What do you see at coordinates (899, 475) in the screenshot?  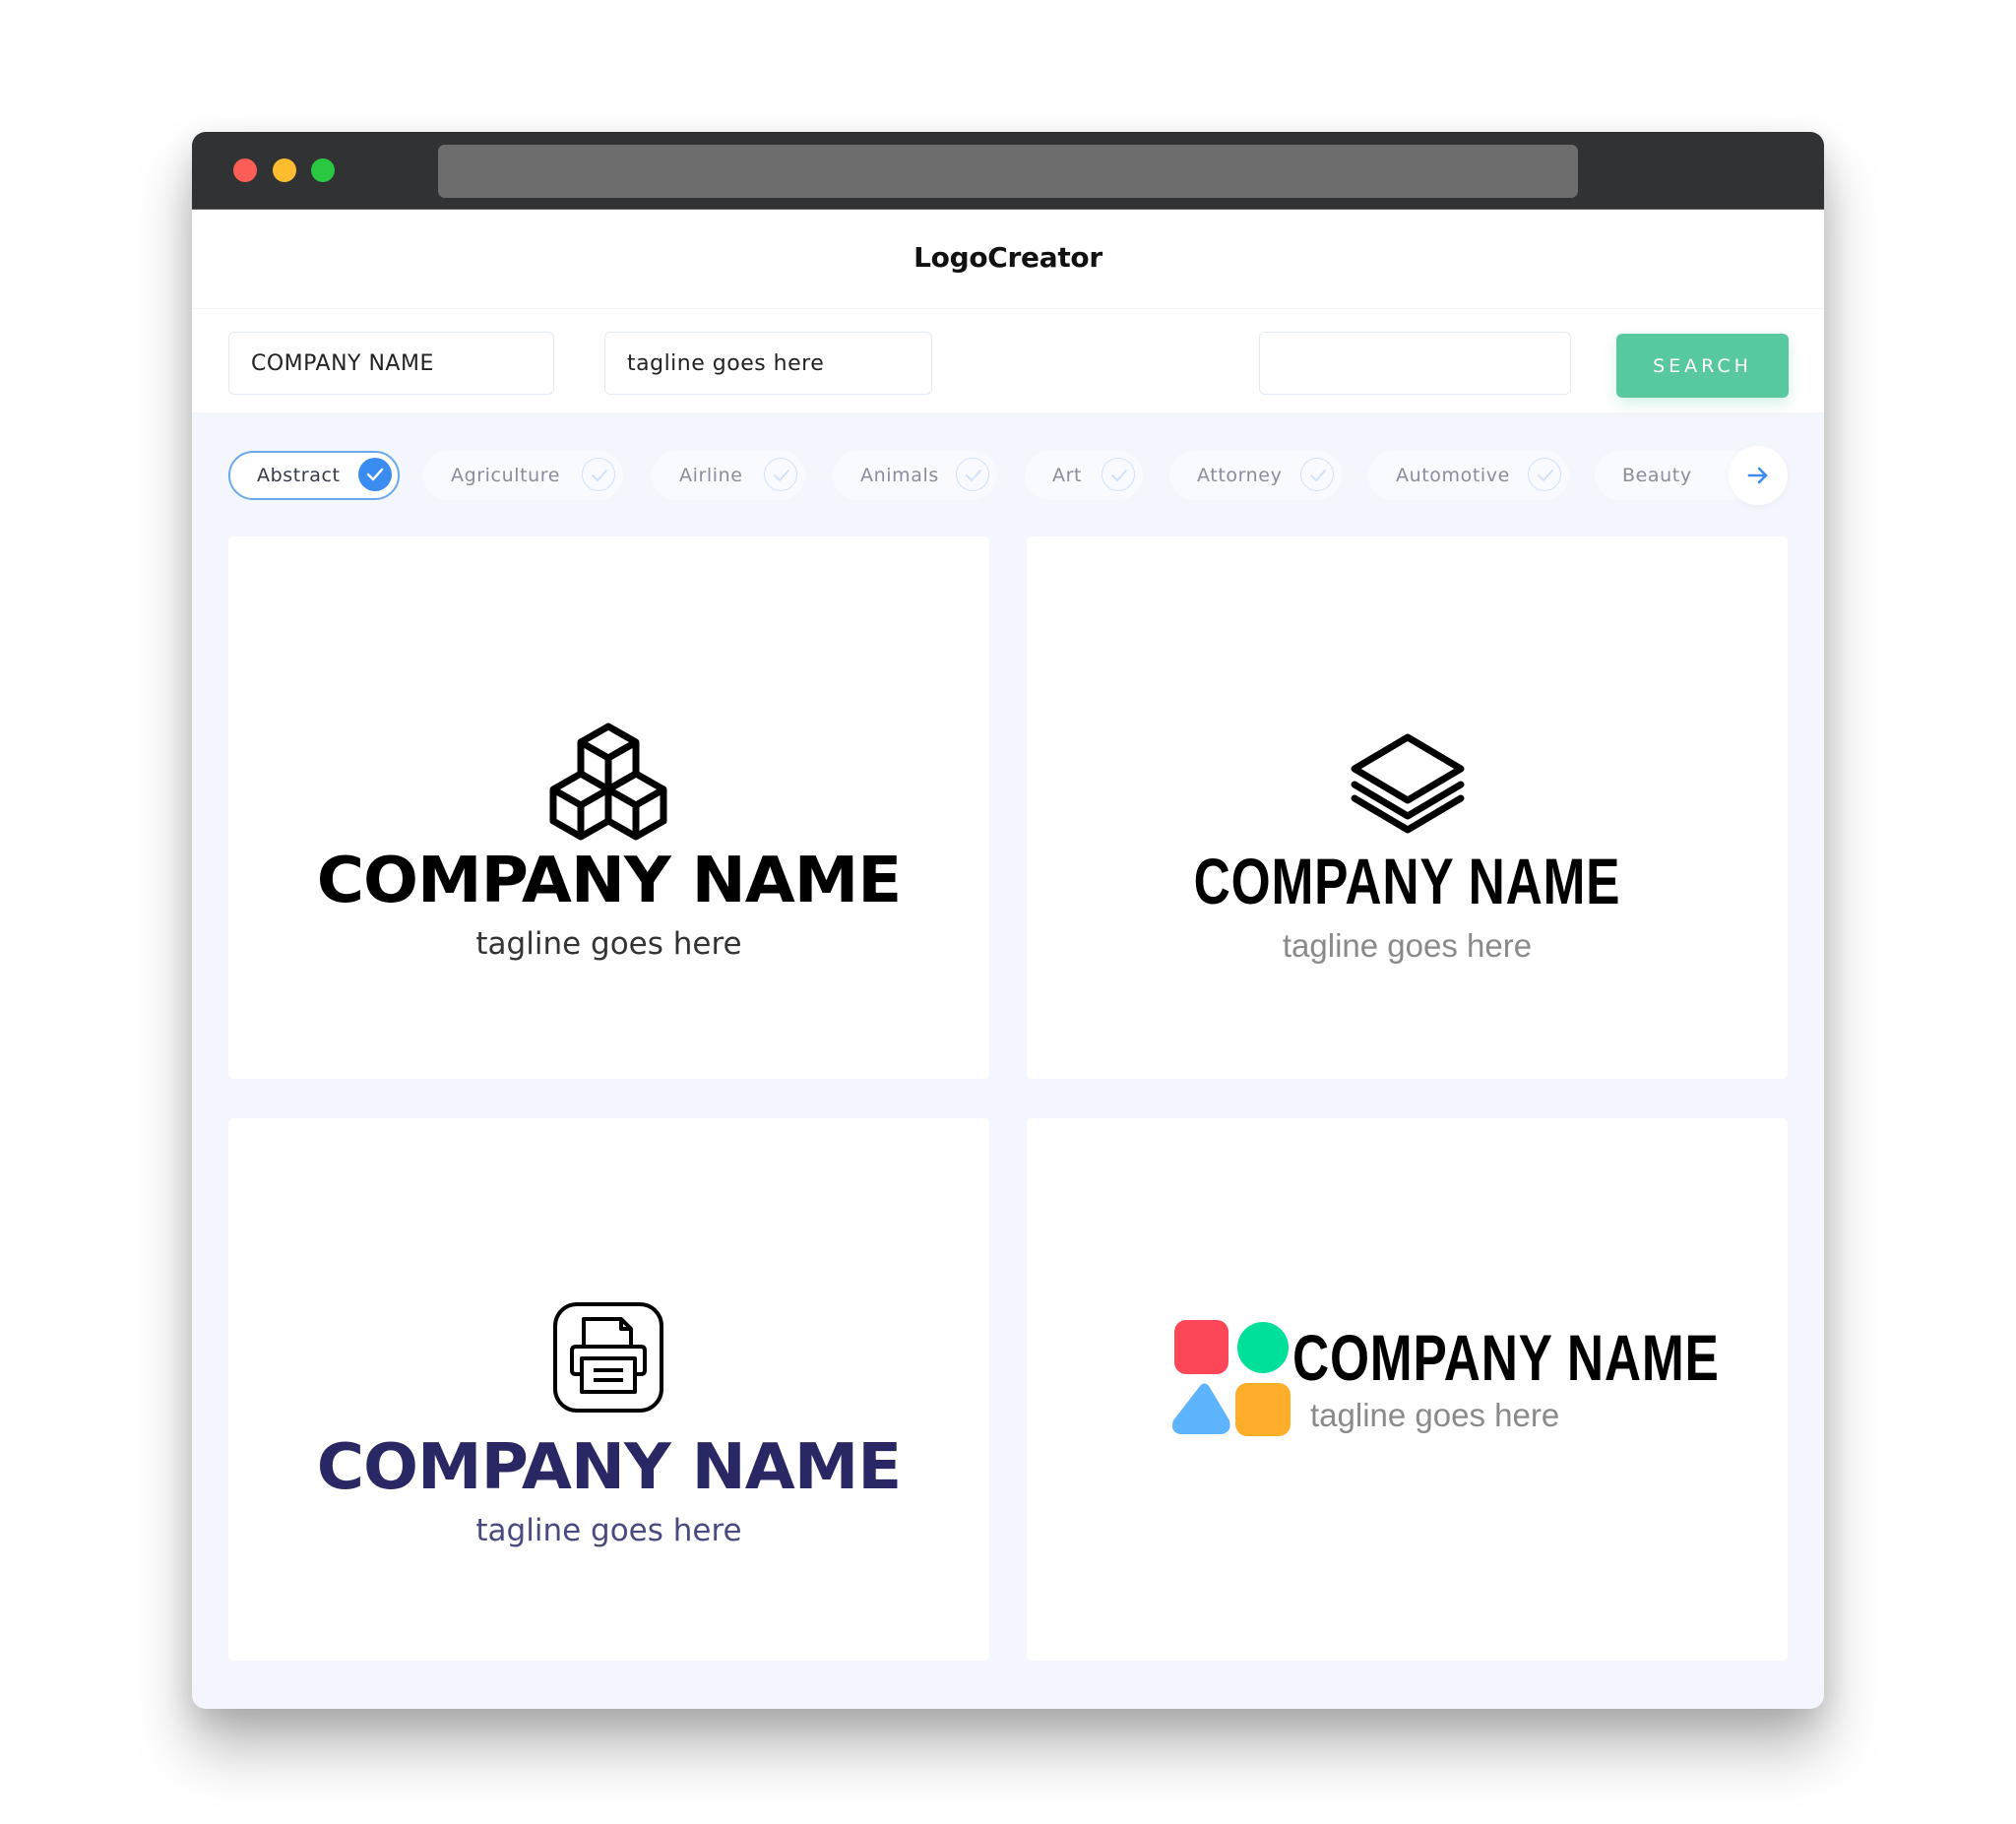 I see `category-label: Animals` at bounding box center [899, 475].